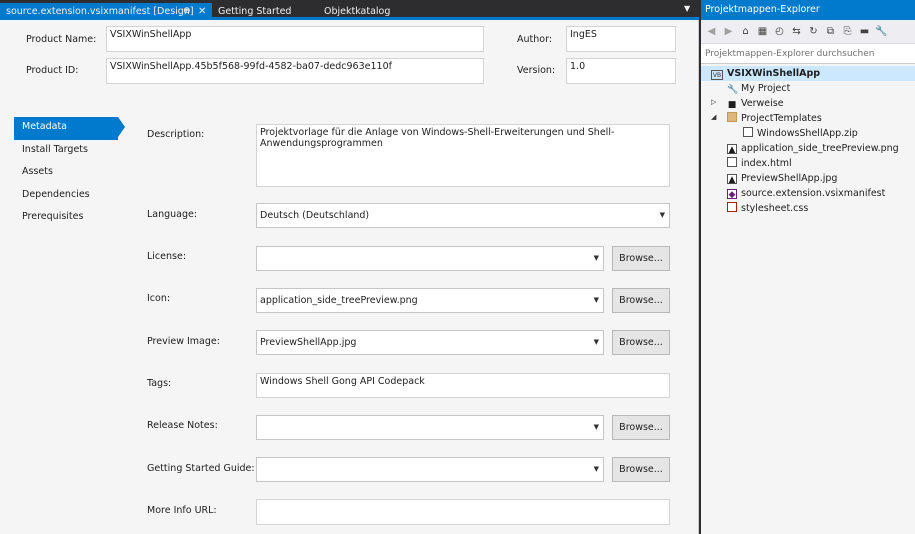 This screenshot has width=915, height=534. I want to click on wrench-icon: 🔧, so click(733, 90).